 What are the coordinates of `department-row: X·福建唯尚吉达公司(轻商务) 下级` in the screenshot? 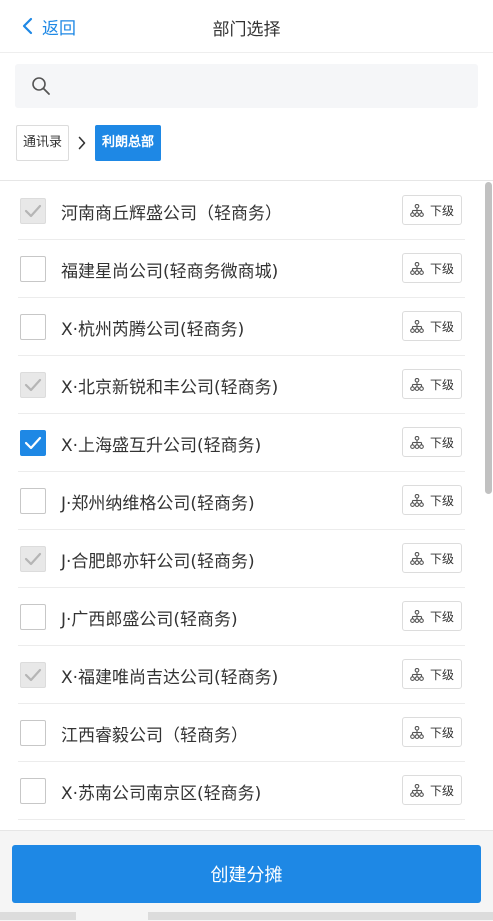 It's located at (241, 675).